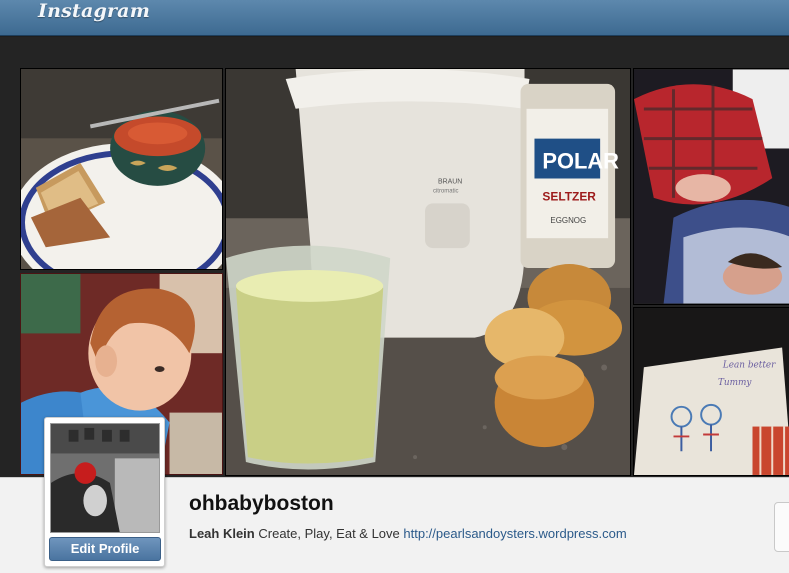 The height and width of the screenshot is (573, 789). Describe the element at coordinates (580, 161) in the screenshot. I see `bottle-brand: POLAR` at that location.